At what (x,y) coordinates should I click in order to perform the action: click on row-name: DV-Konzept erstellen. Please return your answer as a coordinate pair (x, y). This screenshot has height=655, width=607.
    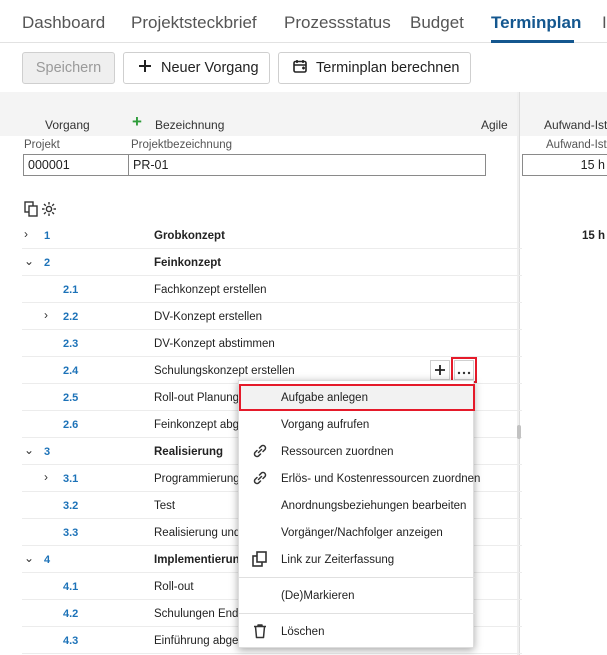
    Looking at the image, I should click on (208, 317).